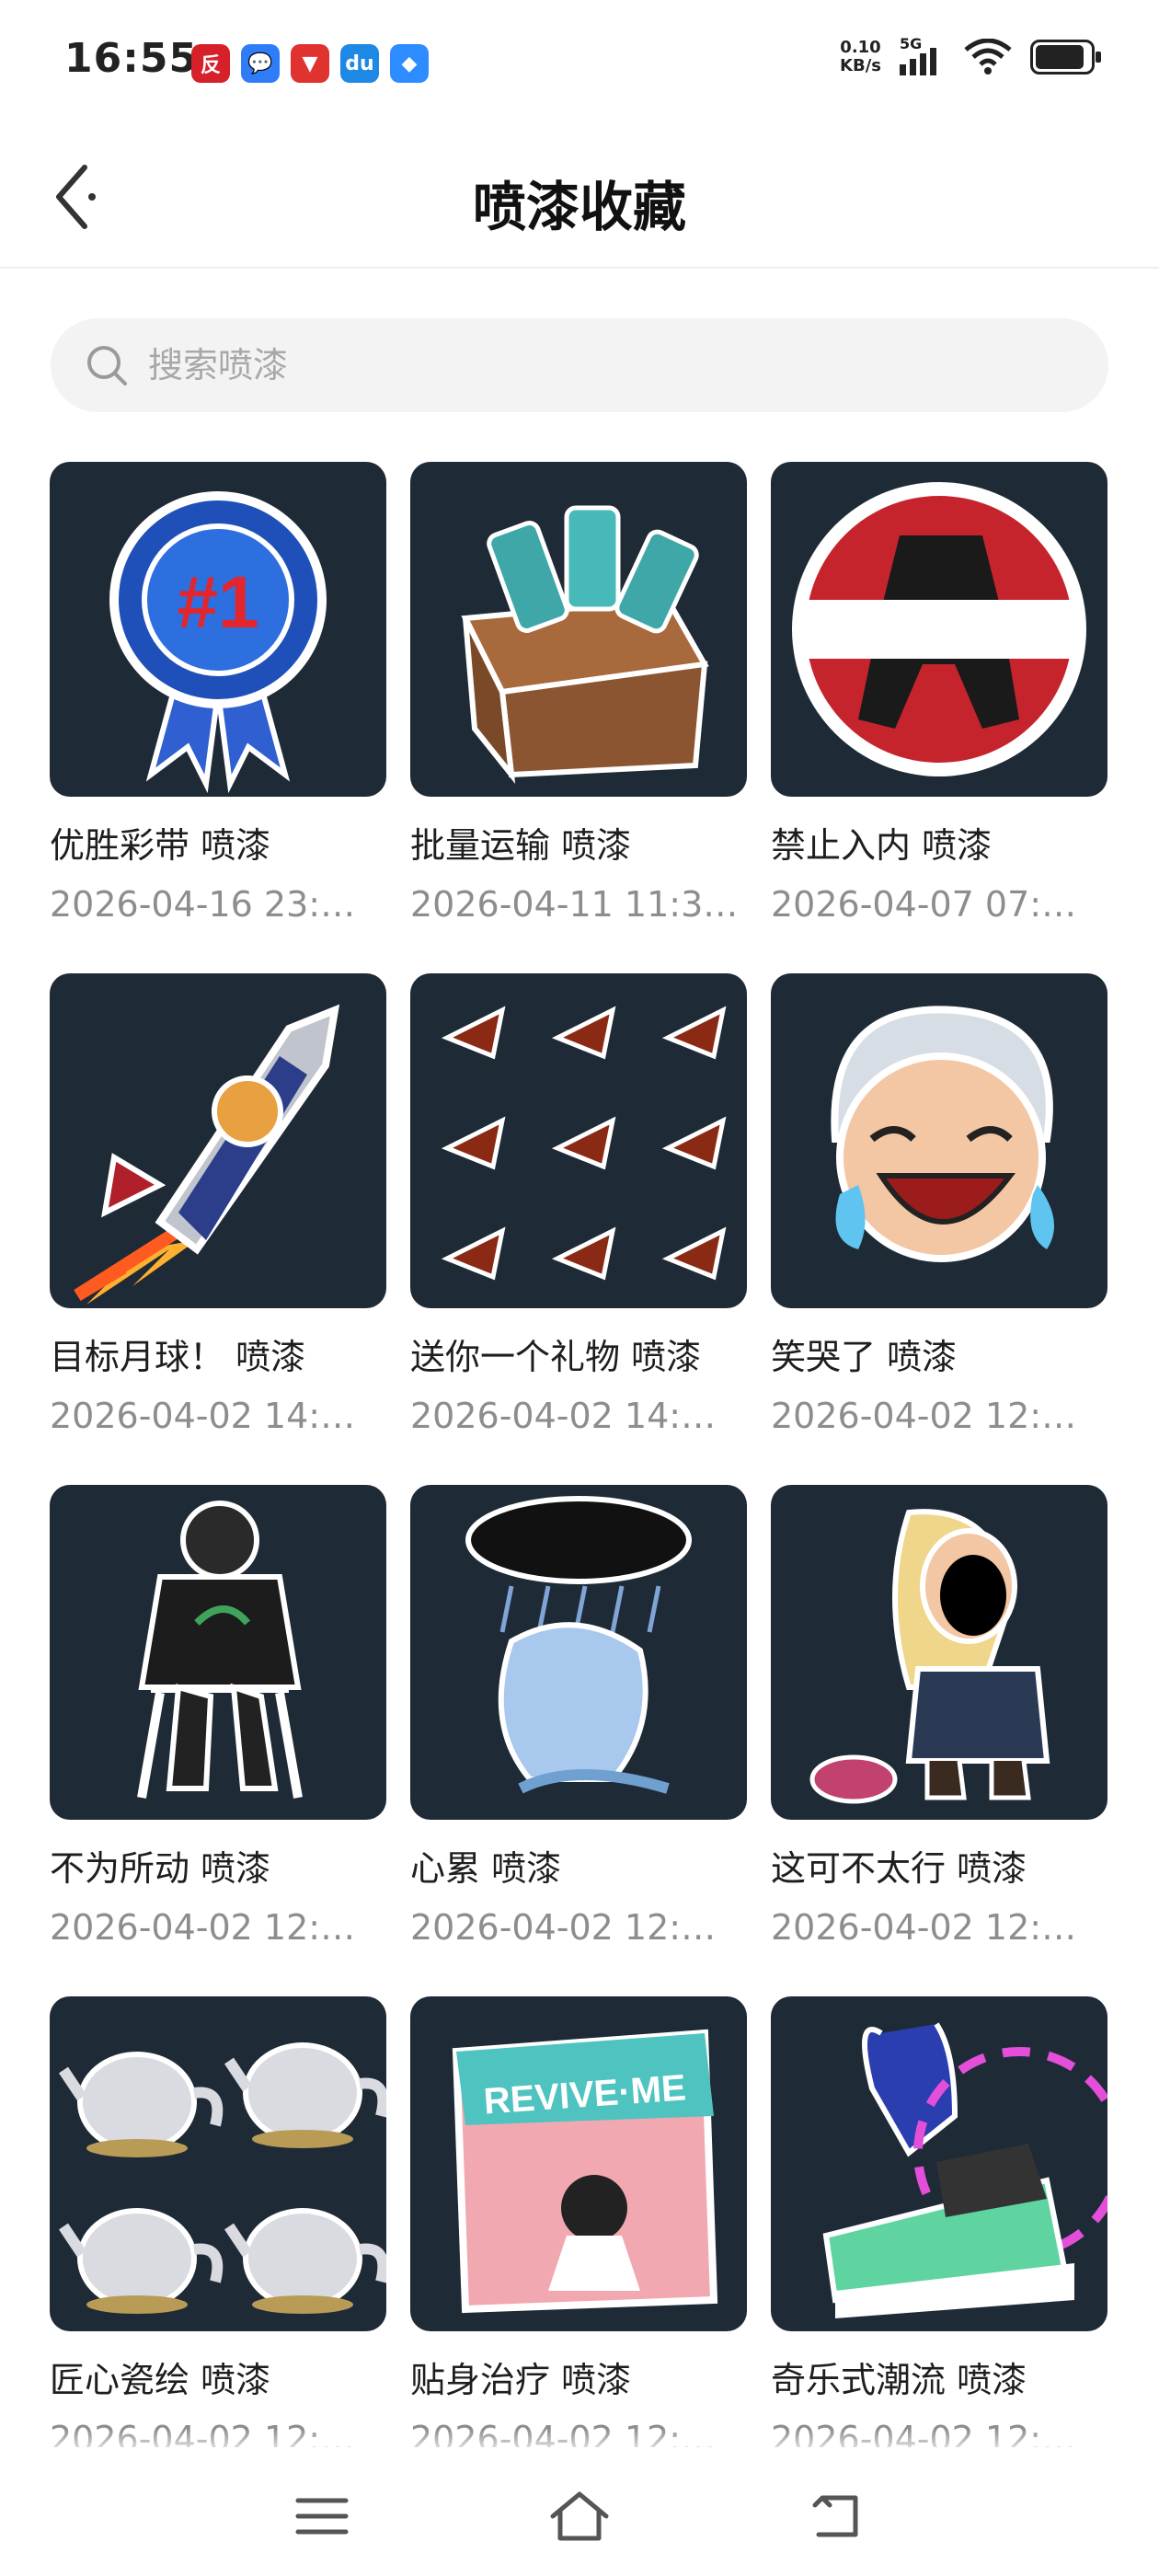  I want to click on home-icon, so click(579, 2516).